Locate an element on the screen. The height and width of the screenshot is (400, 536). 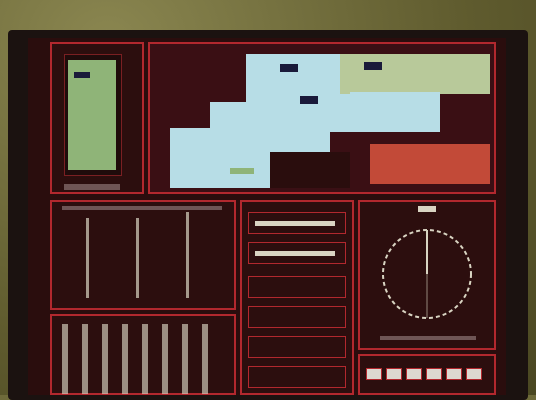
map-region-light-d is located at coordinates (225, 171).